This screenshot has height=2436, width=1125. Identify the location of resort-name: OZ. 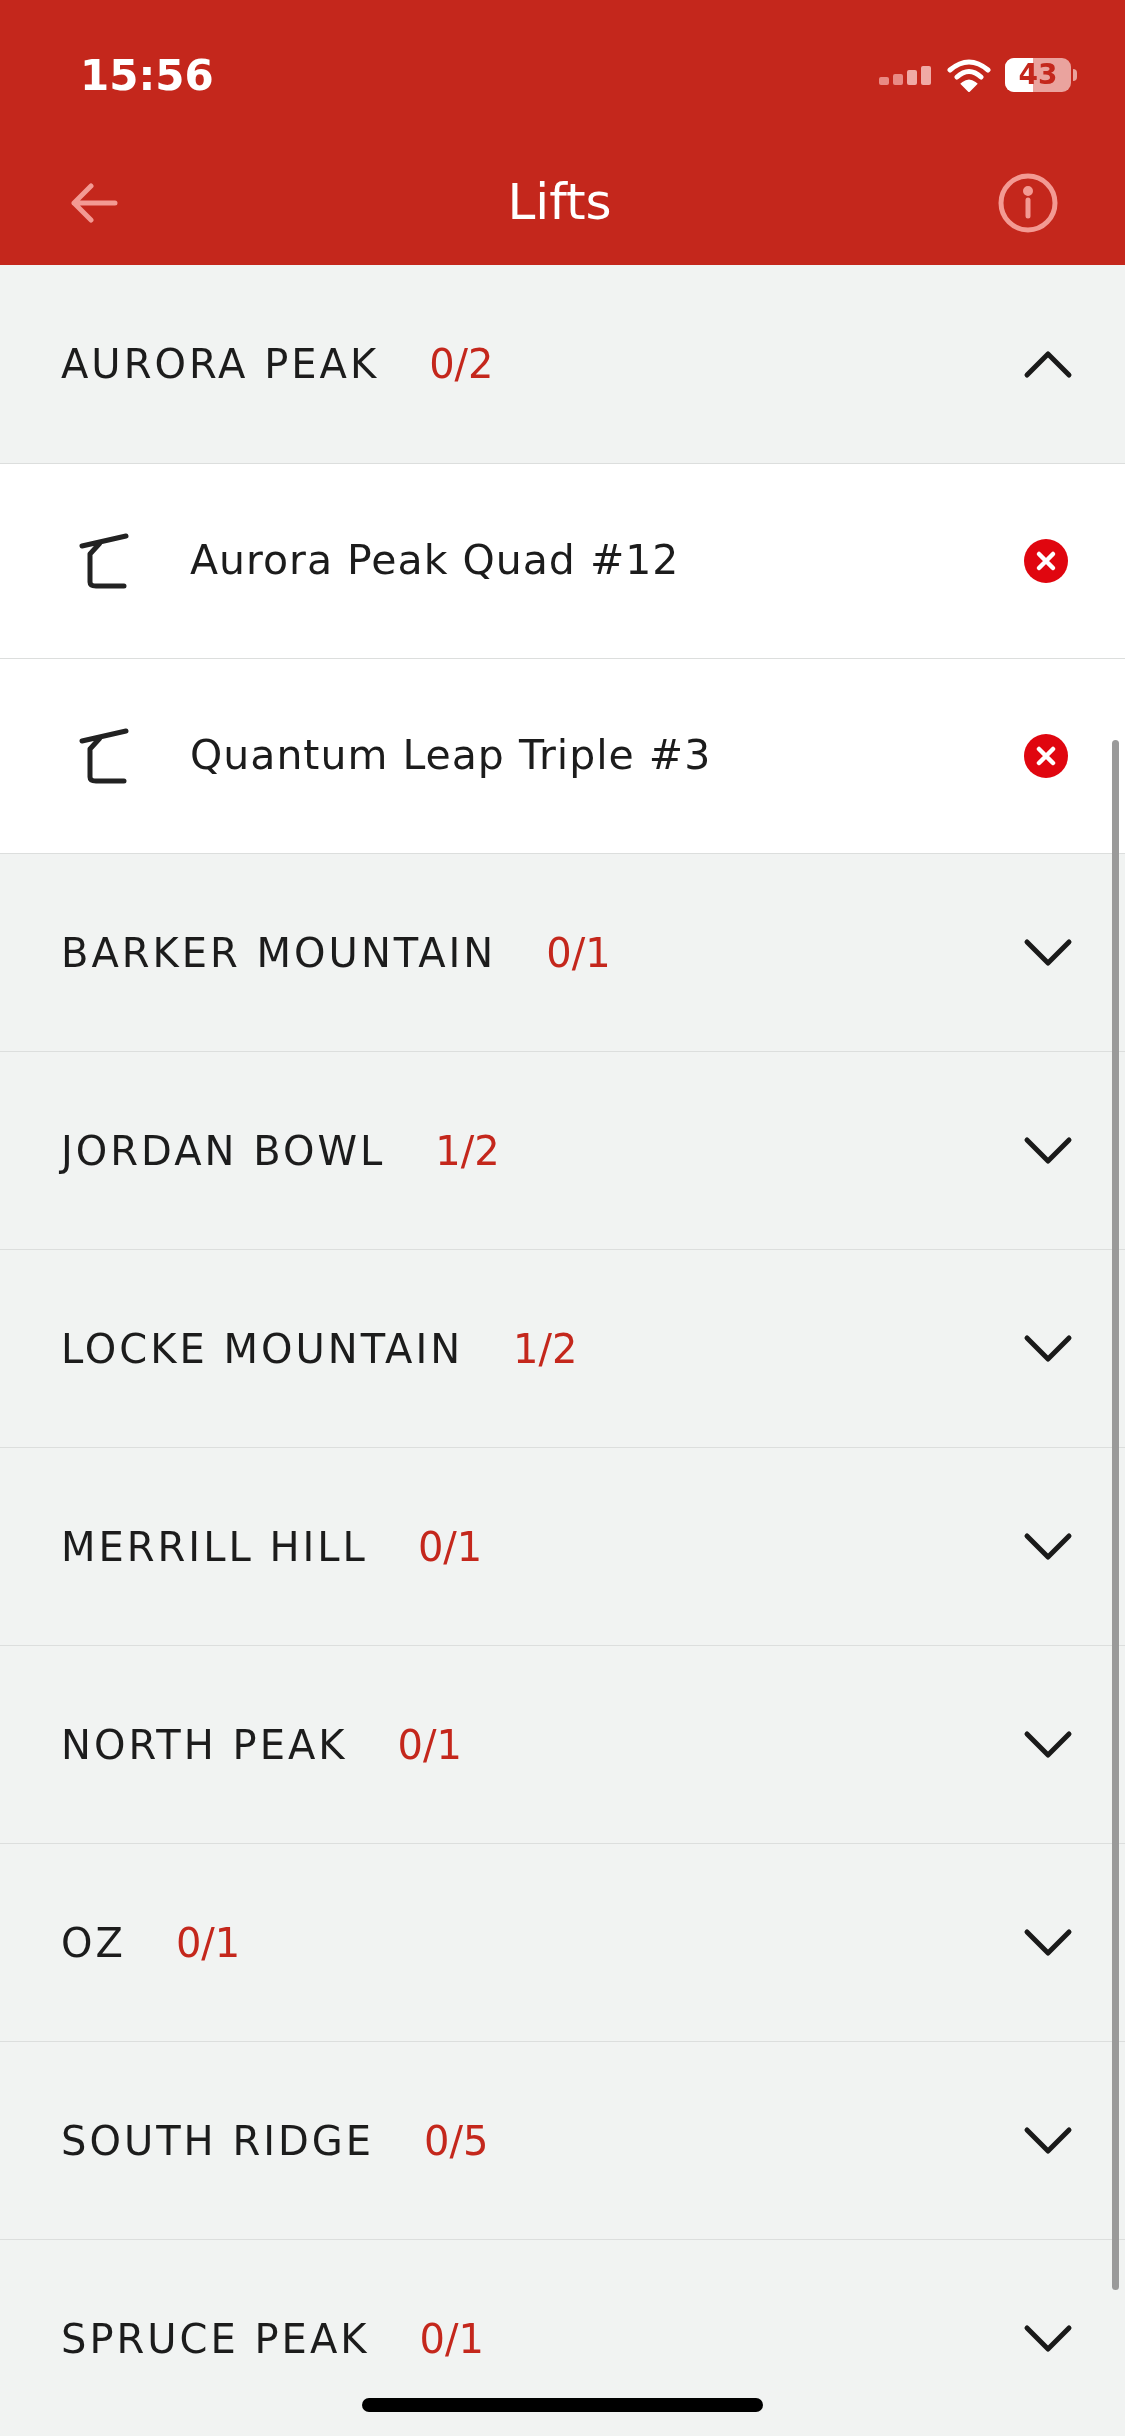
(93, 1943).